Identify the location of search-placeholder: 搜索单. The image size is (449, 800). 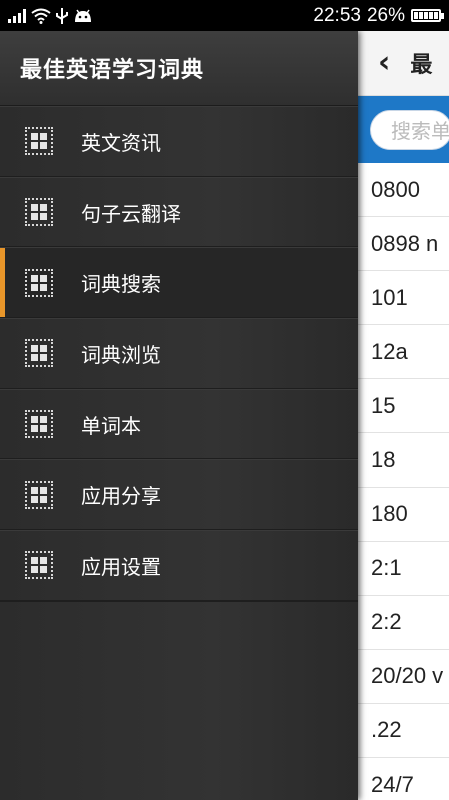
(420, 131).